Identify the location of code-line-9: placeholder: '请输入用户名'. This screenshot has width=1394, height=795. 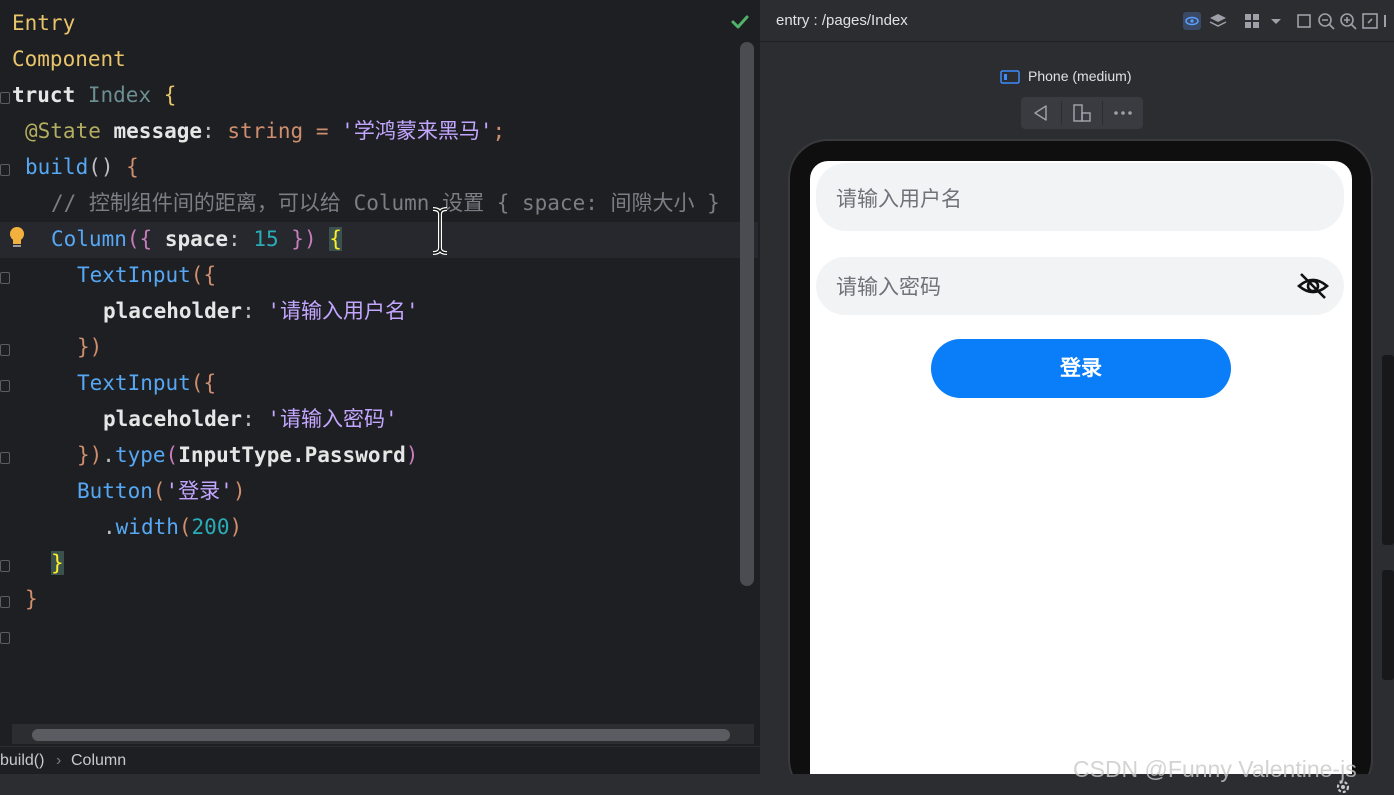
(370, 311).